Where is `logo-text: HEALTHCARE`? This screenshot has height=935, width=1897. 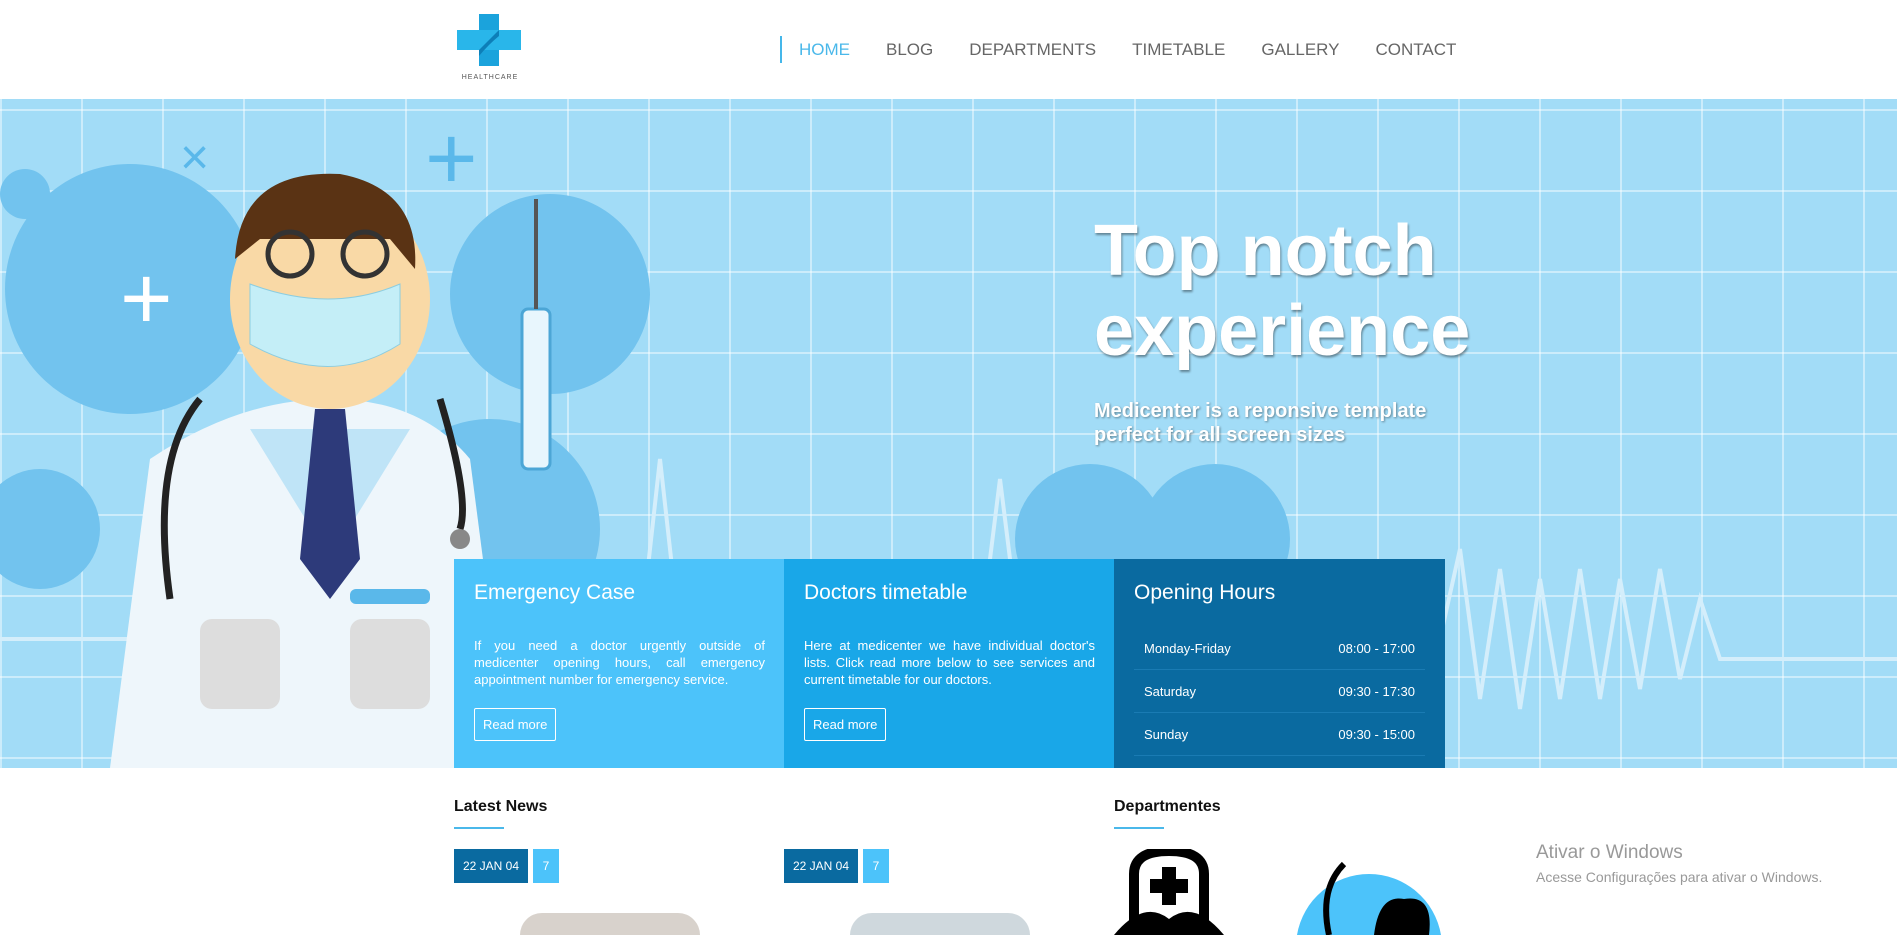 logo-text: HEALTHCARE is located at coordinates (490, 77).